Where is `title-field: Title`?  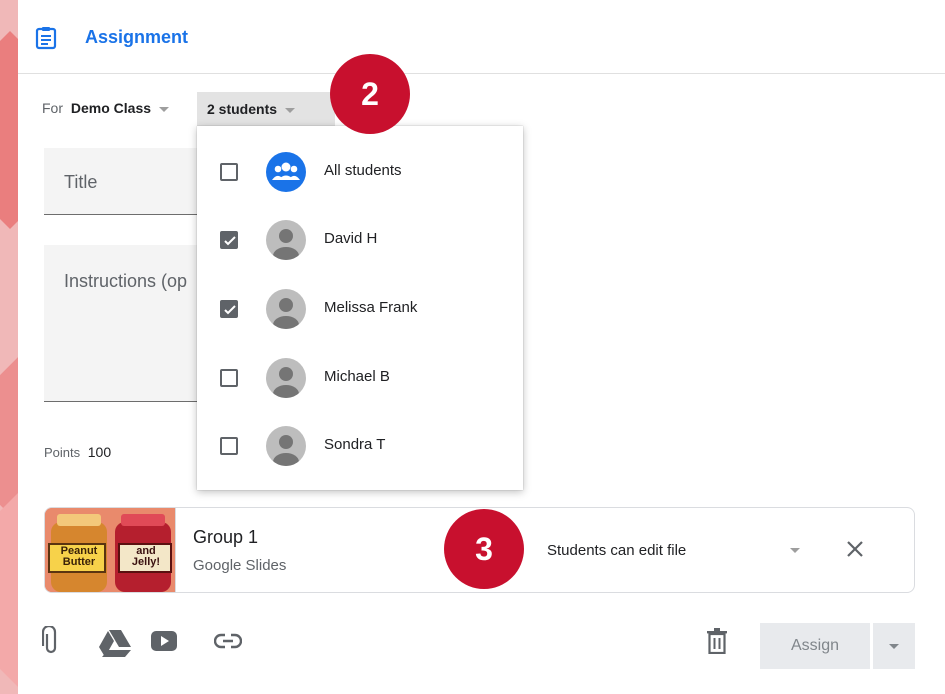
title-field: Title is located at coordinates (124, 181).